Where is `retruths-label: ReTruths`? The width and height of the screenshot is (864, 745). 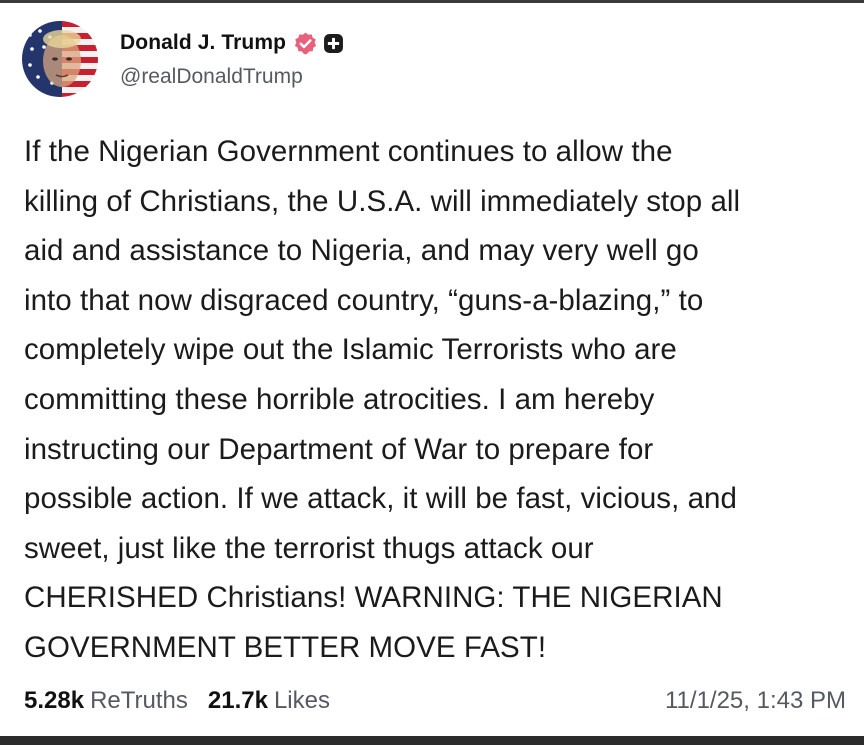 retruths-label: ReTruths is located at coordinates (139, 700).